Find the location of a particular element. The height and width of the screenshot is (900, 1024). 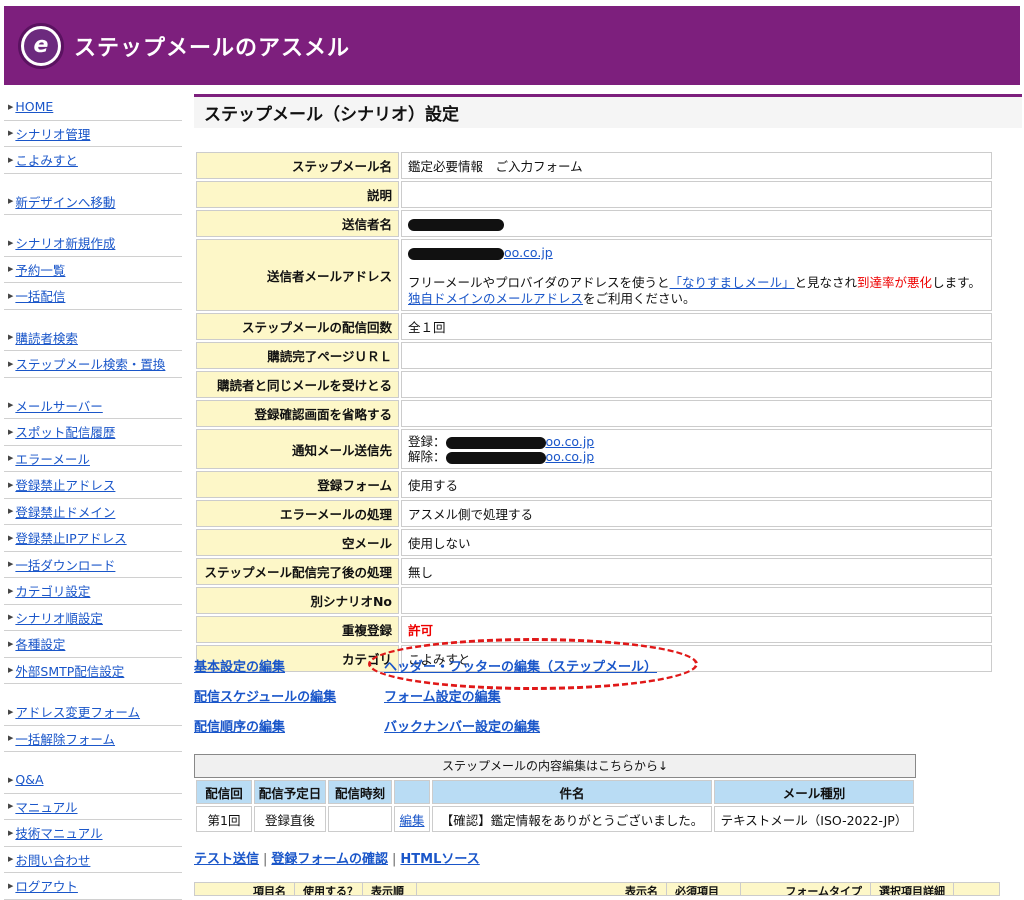

sidebar-item-label: シナリオ新規作成 is located at coordinates (65, 242).